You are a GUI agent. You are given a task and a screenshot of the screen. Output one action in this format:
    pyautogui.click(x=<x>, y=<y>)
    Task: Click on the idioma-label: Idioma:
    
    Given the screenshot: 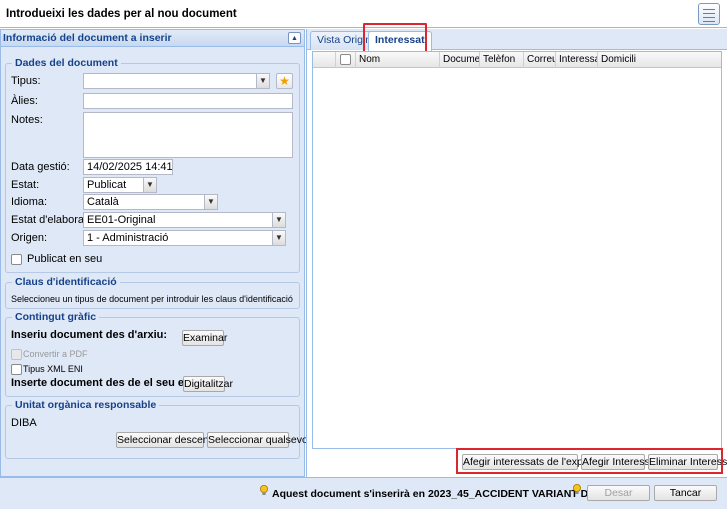 What is the action you would take?
    pyautogui.click(x=29, y=202)
    